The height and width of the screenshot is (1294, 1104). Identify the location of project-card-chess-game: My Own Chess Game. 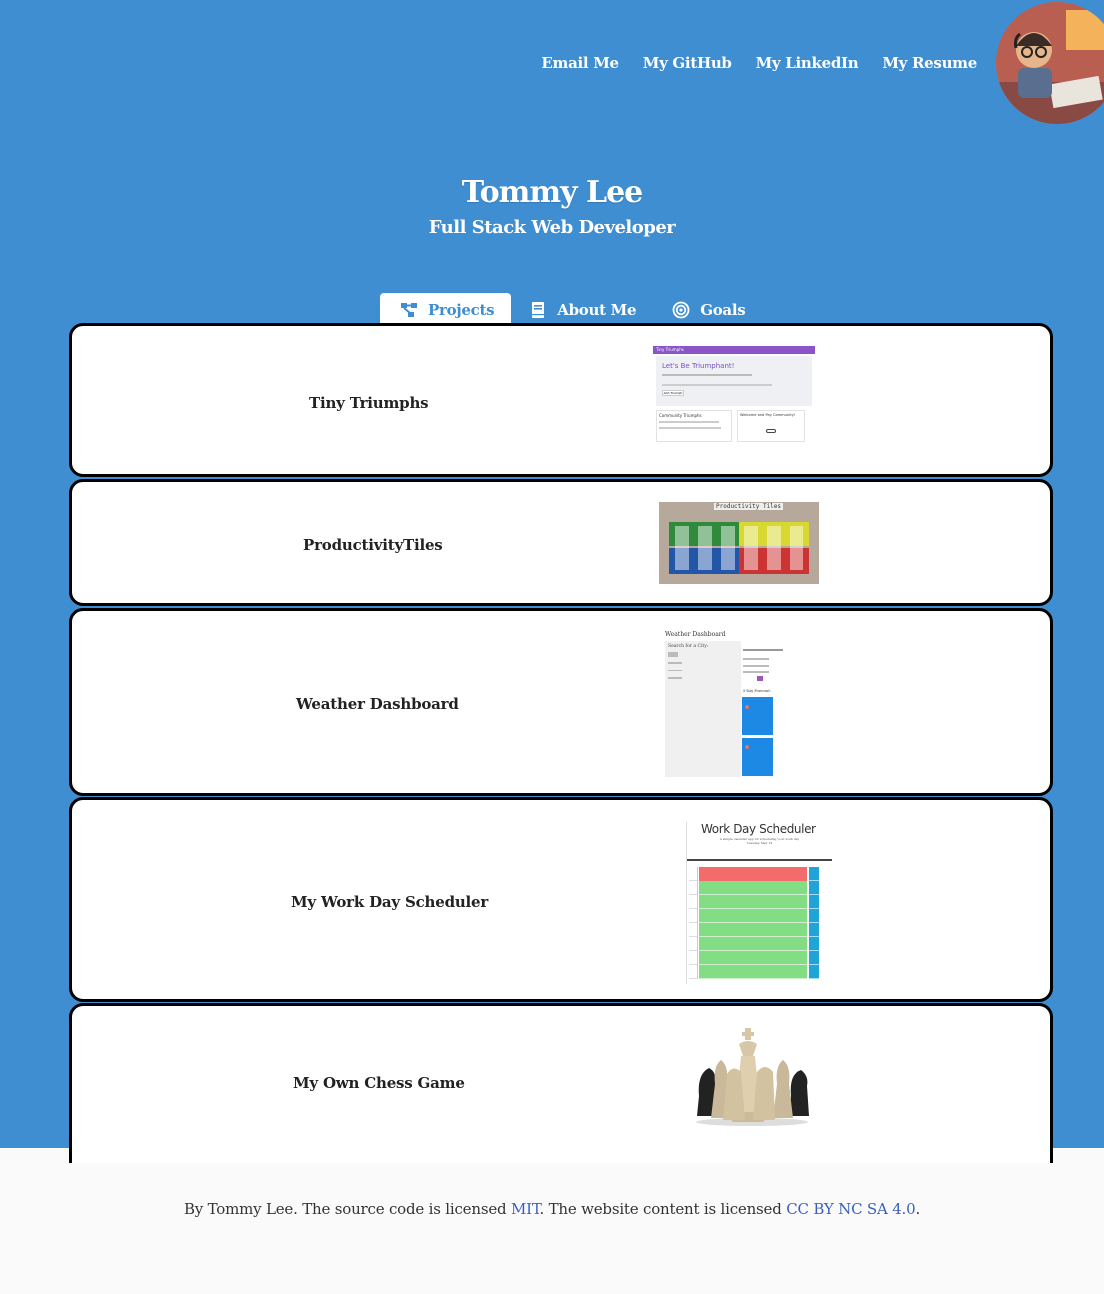
(561, 1083).